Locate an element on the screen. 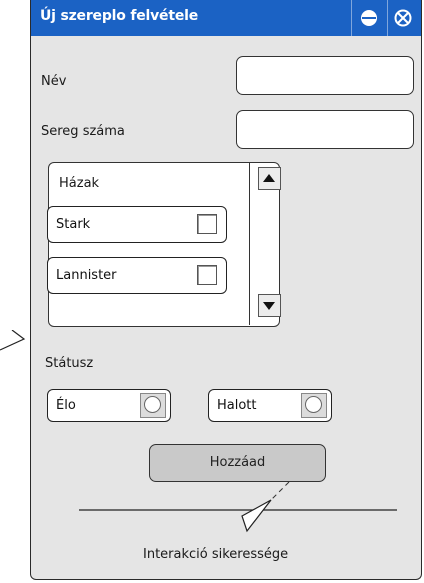 This screenshot has height=583, width=424. interaction-success-label: Interakció sikeressége is located at coordinates (216, 554).